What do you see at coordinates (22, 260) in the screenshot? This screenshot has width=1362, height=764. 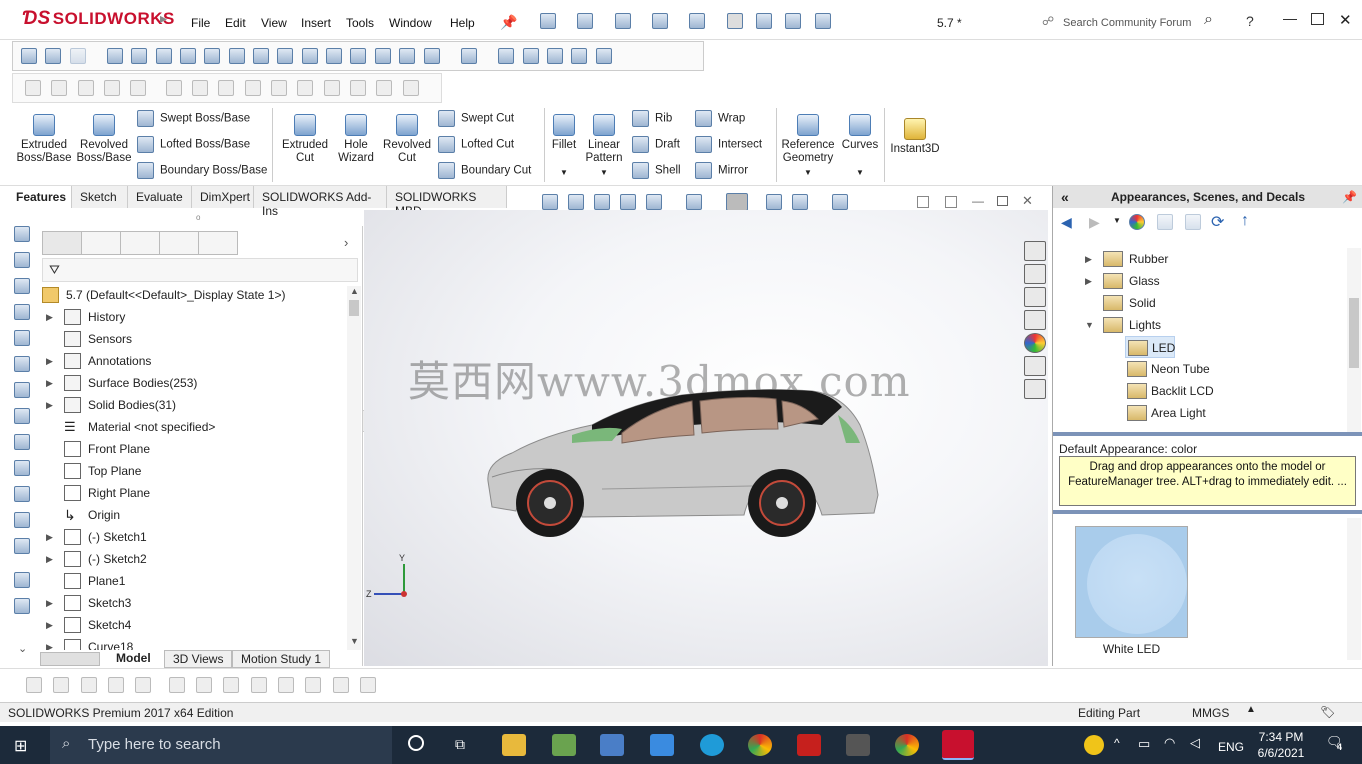 I see `revolve-icon` at bounding box center [22, 260].